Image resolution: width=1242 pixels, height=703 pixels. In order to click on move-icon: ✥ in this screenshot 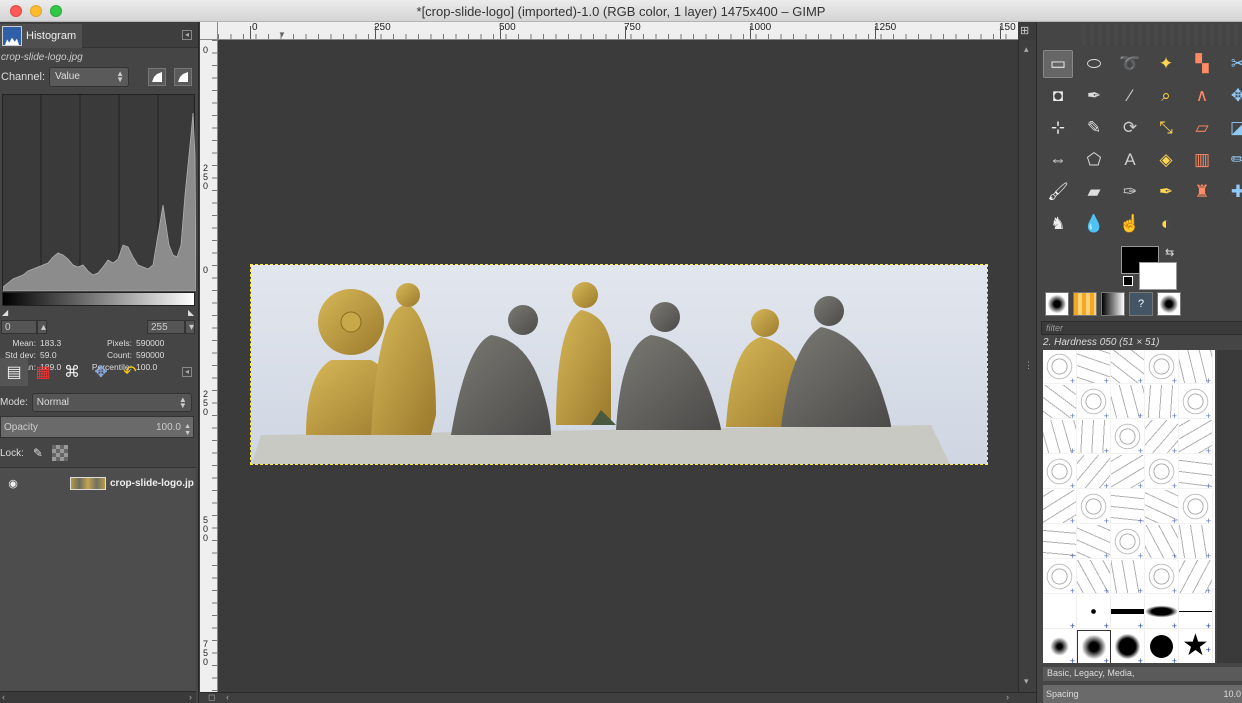, I will do `click(1232, 96)`.